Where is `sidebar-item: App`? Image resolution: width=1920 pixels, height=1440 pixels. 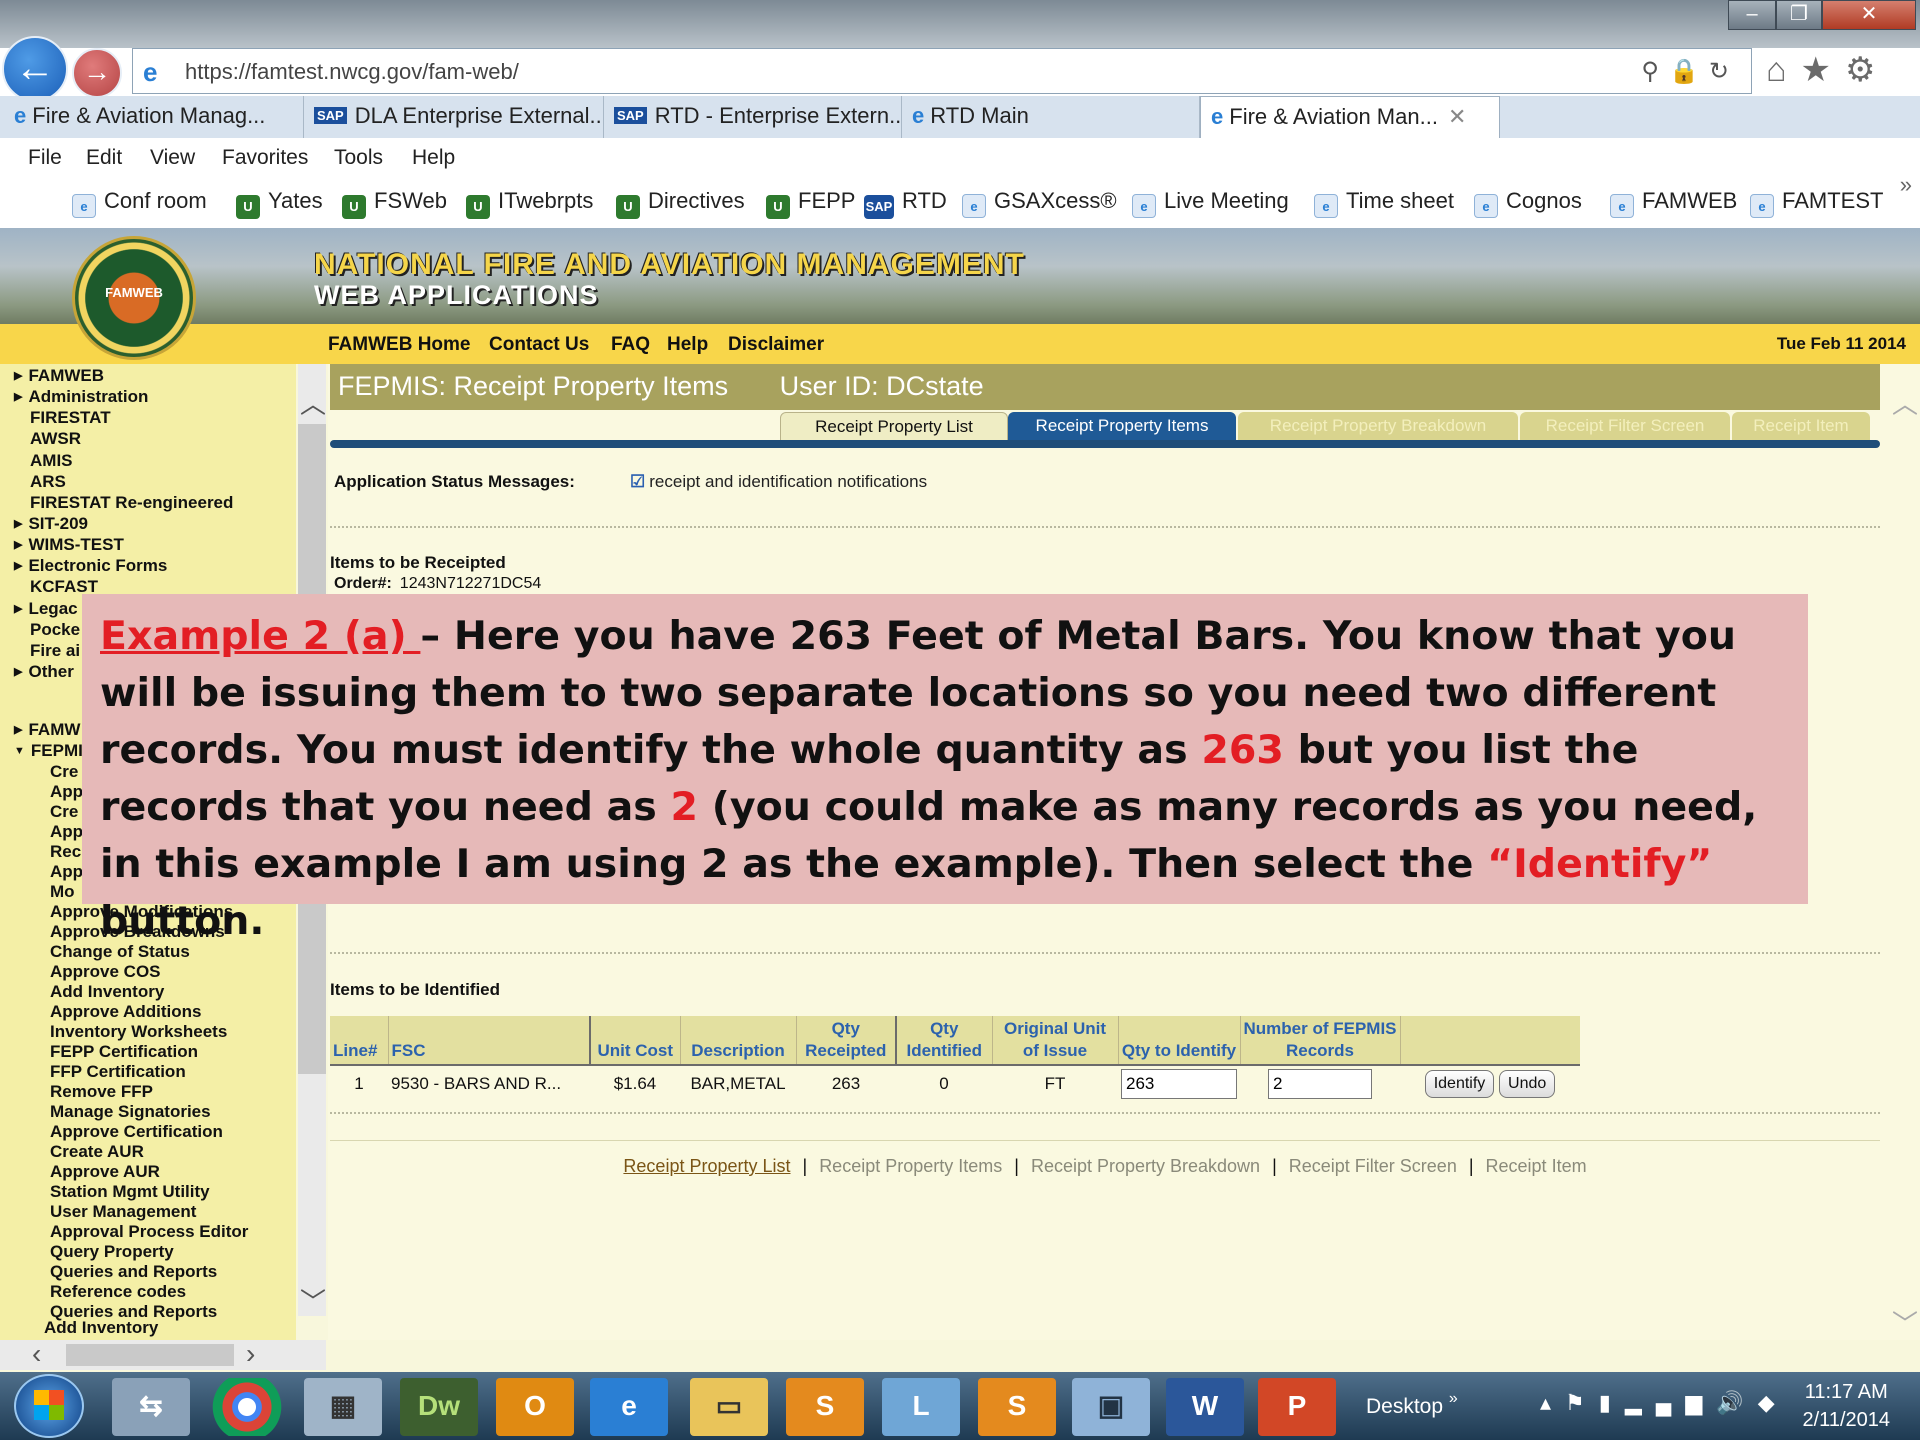
sidebar-item: App is located at coordinates (66, 832).